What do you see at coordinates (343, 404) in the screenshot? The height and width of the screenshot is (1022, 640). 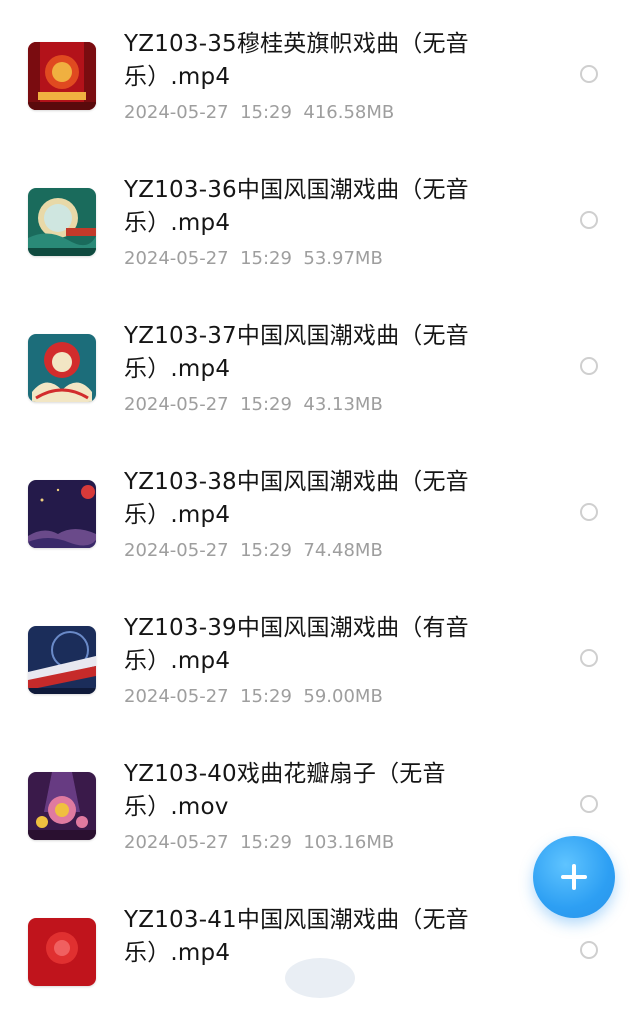 I see `file-size: 43.13MB` at bounding box center [343, 404].